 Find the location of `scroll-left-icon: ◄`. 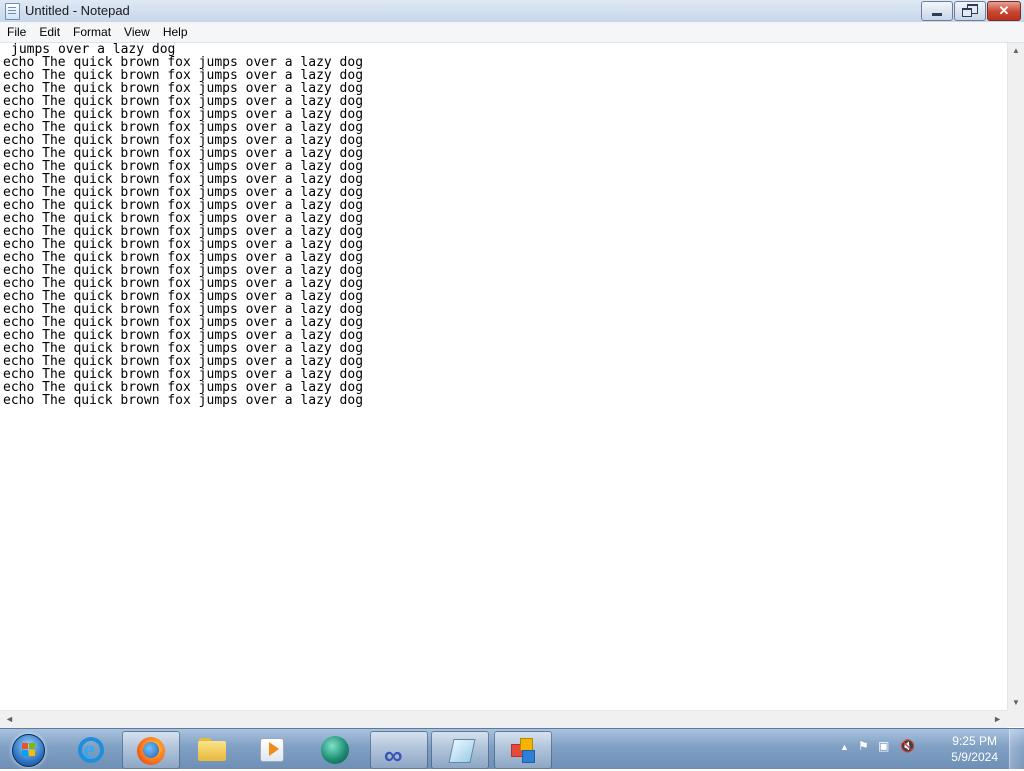

scroll-left-icon: ◄ is located at coordinates (9, 719).